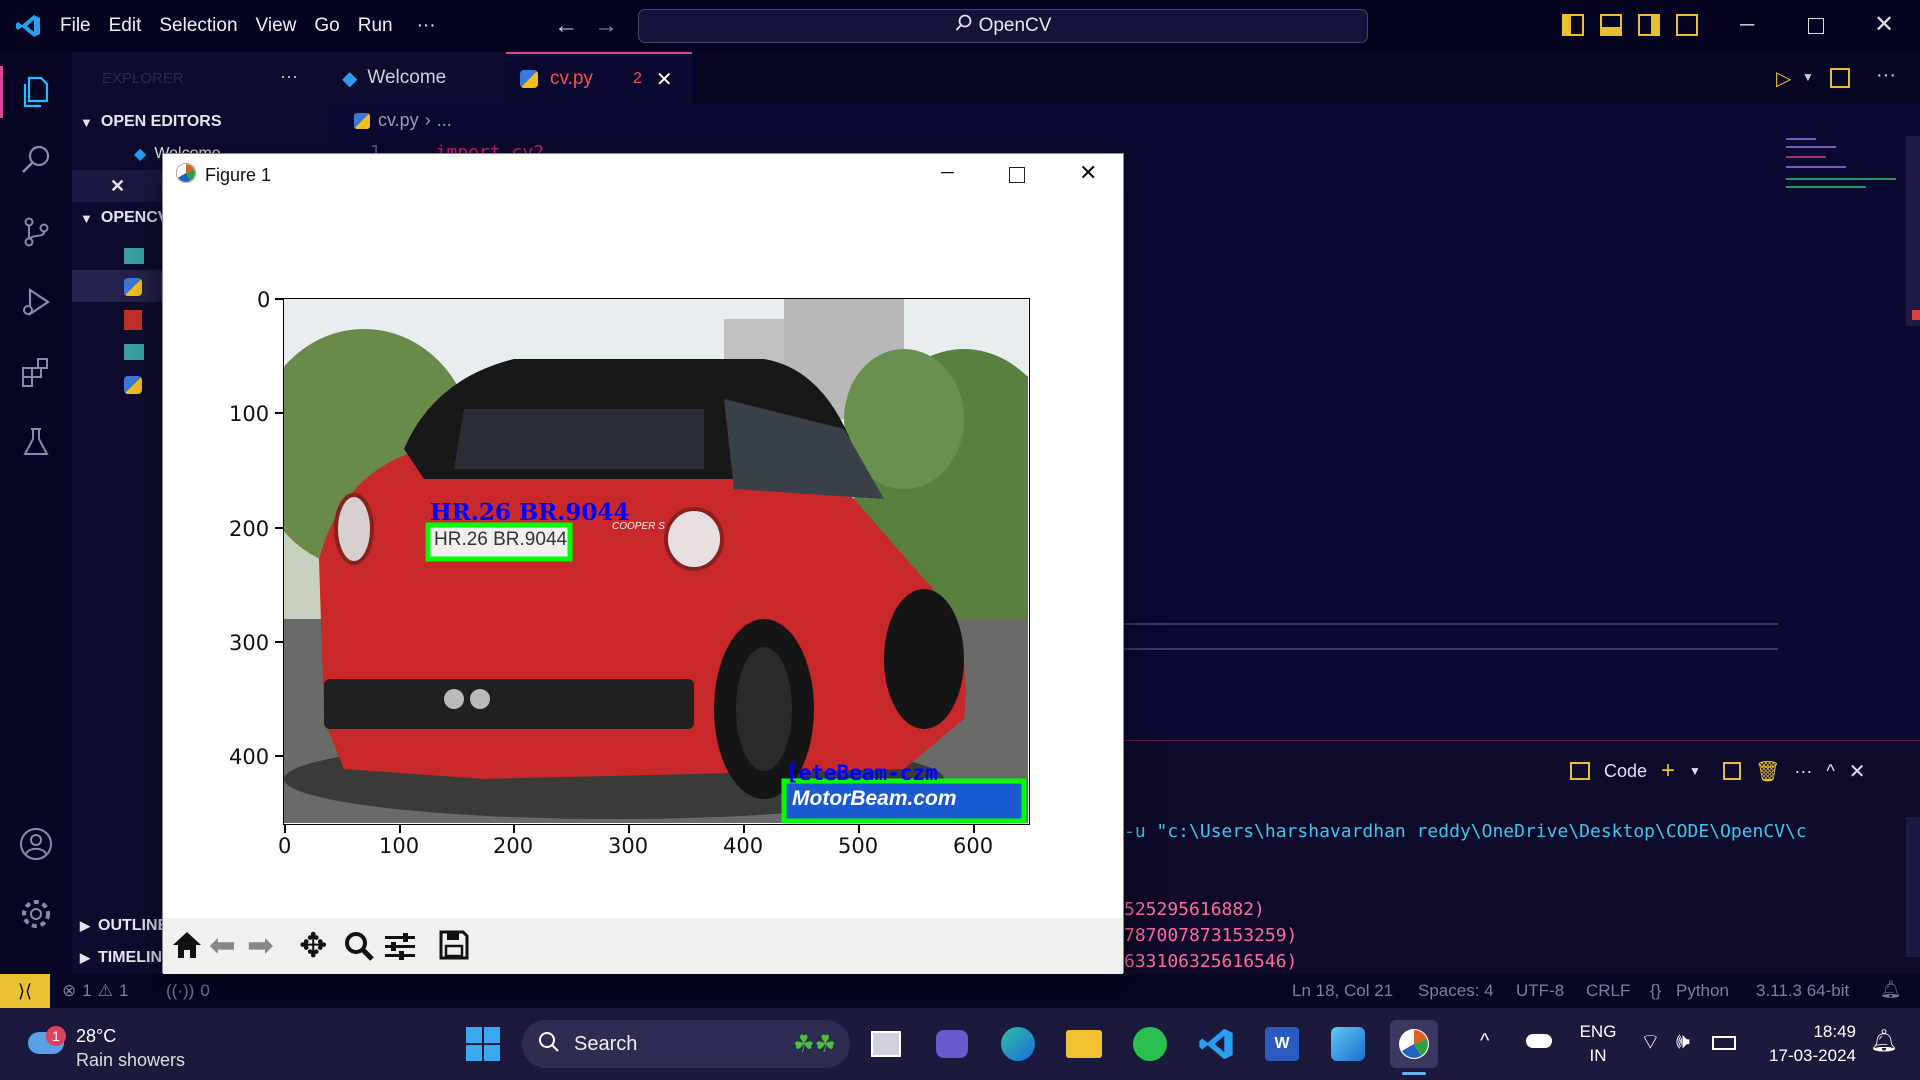  I want to click on run-debug-icon, so click(36, 302).